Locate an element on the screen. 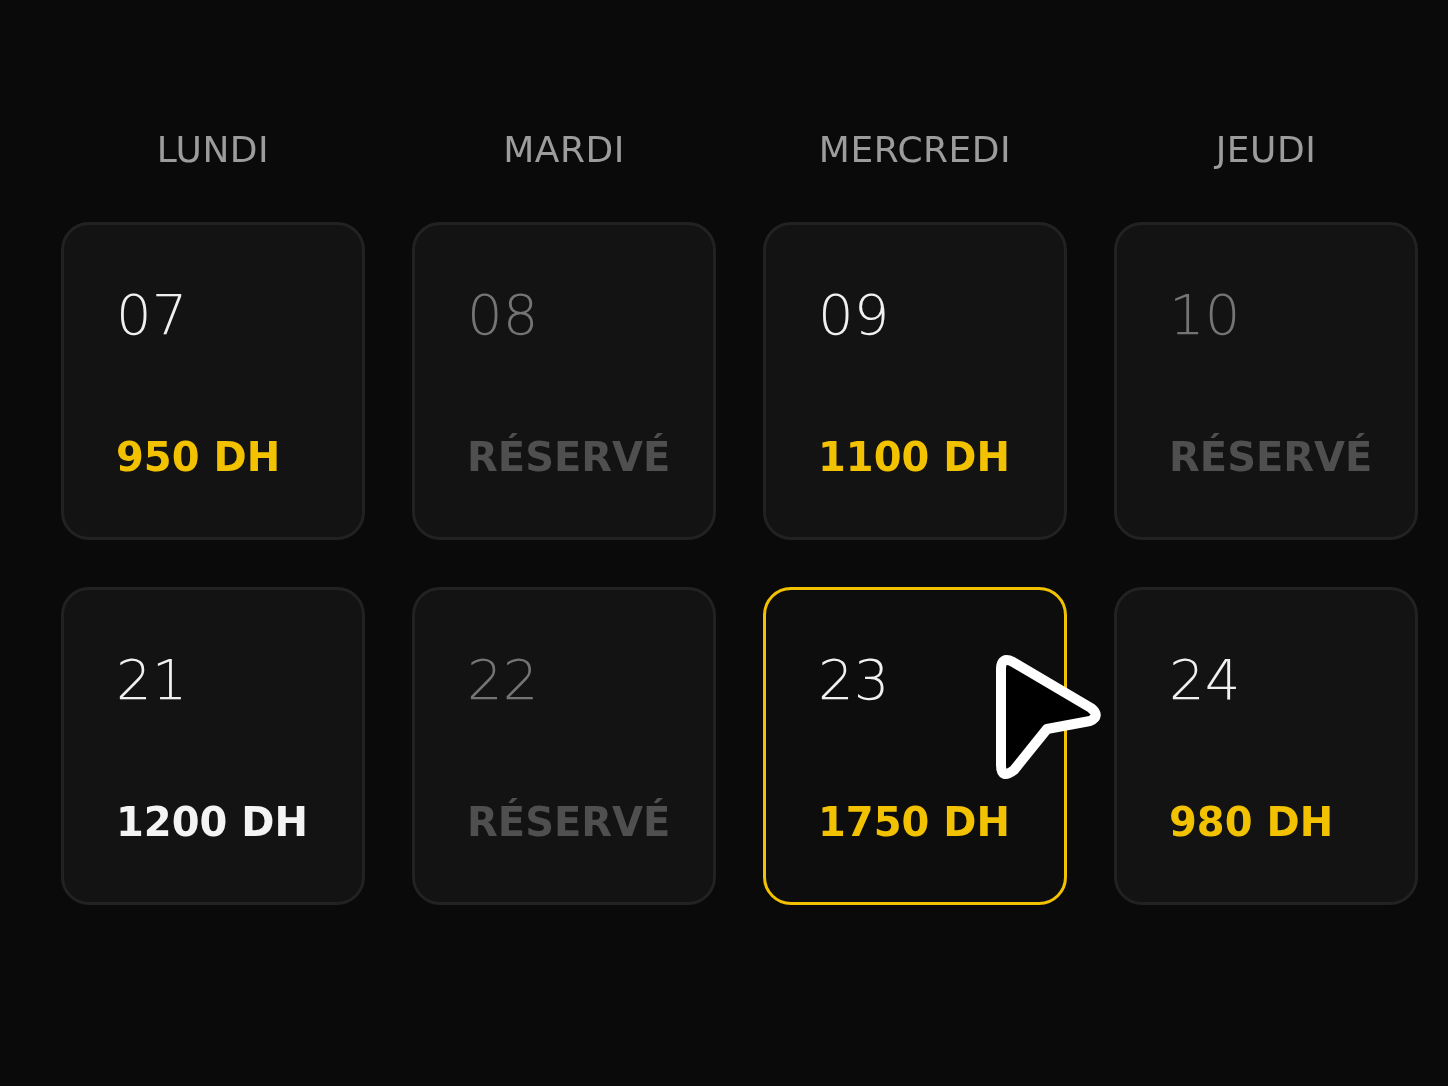 This screenshot has height=1086, width=1448. day-card: 08 RÉSERVÉ is located at coordinates (564, 381).